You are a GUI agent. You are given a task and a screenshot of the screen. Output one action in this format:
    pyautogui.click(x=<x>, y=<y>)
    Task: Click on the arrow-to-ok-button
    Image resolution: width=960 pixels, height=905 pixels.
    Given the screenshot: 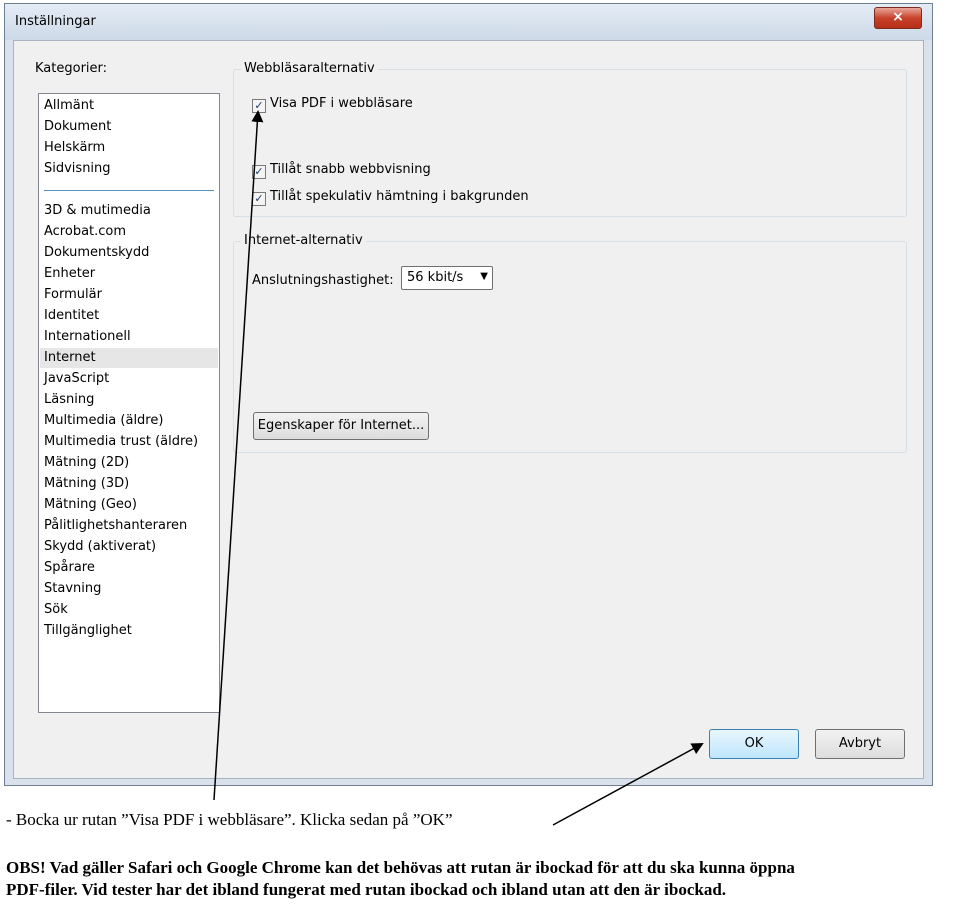 What is the action you would take?
    pyautogui.click(x=628, y=784)
    